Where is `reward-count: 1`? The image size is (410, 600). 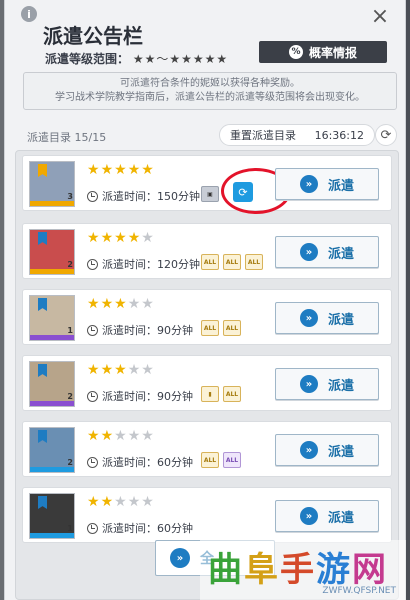 reward-count: 1 is located at coordinates (70, 528).